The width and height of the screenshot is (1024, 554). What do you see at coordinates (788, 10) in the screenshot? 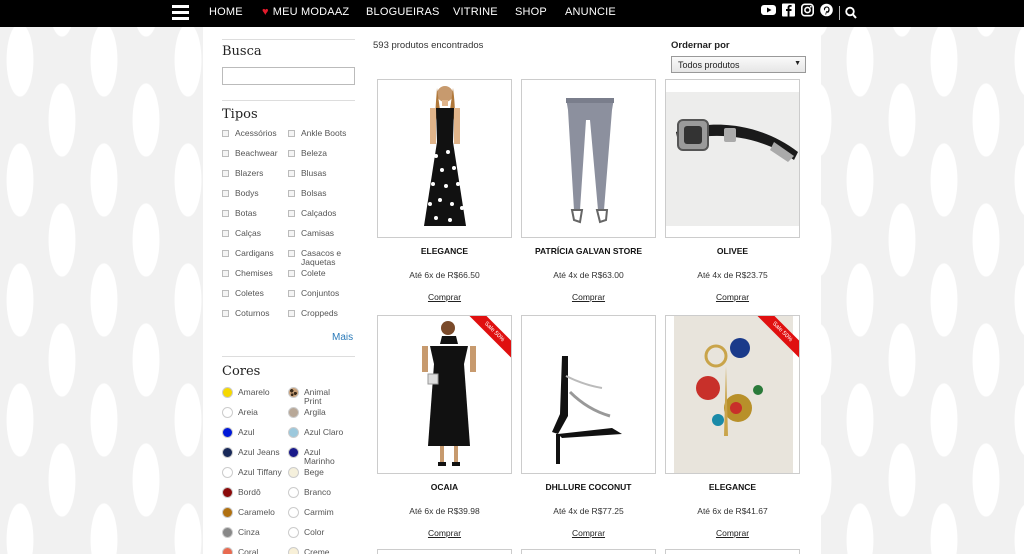
I see `facebook-icon` at bounding box center [788, 10].